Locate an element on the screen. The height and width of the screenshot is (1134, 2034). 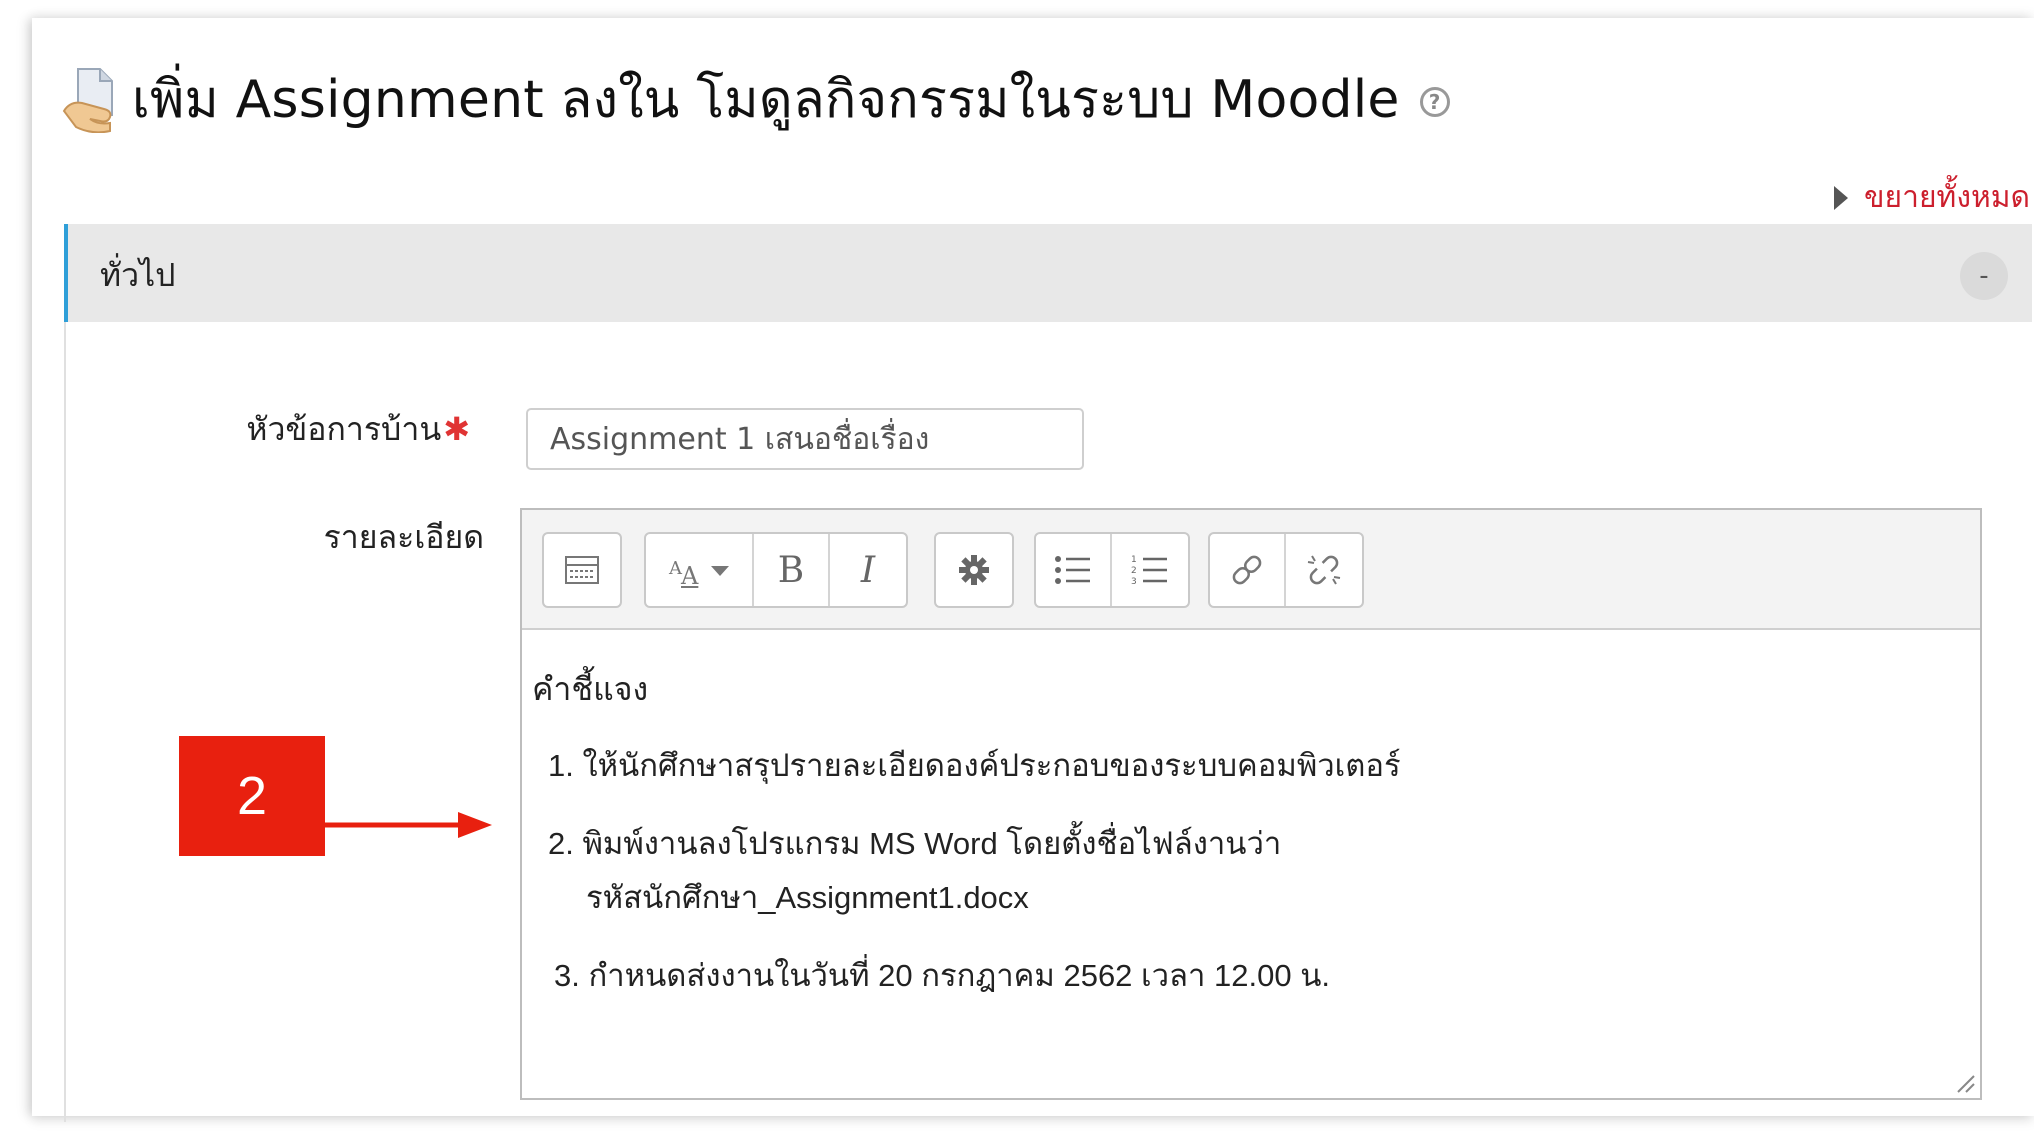
toggle-toolbar-icon is located at coordinates (582, 570).